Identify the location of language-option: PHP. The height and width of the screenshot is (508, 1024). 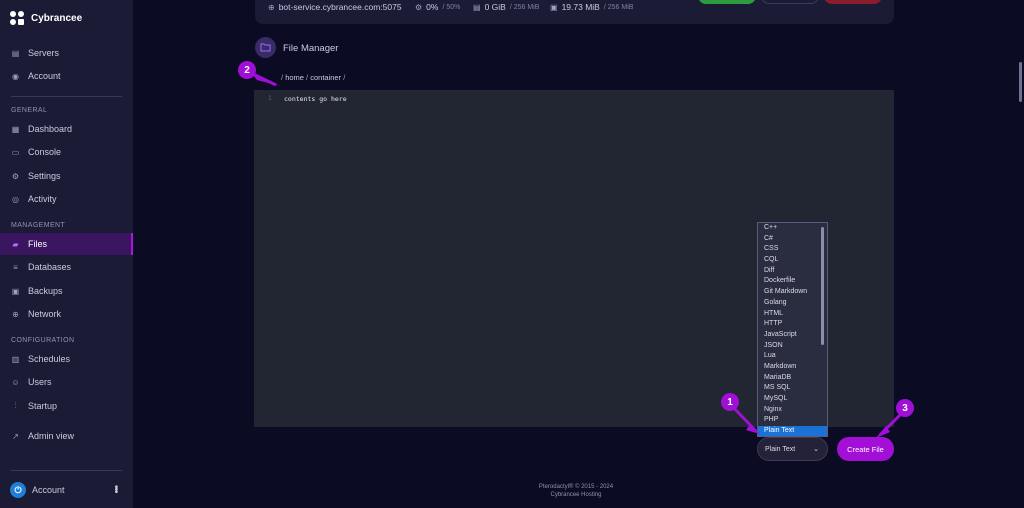
(792, 420).